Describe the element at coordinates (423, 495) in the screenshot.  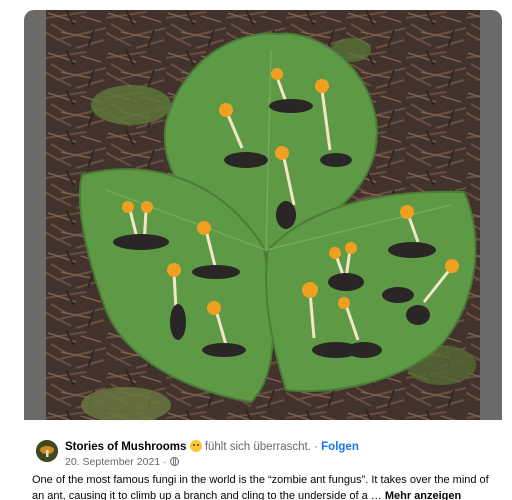
I see `see-more-link: Mehr anzeigen` at that location.